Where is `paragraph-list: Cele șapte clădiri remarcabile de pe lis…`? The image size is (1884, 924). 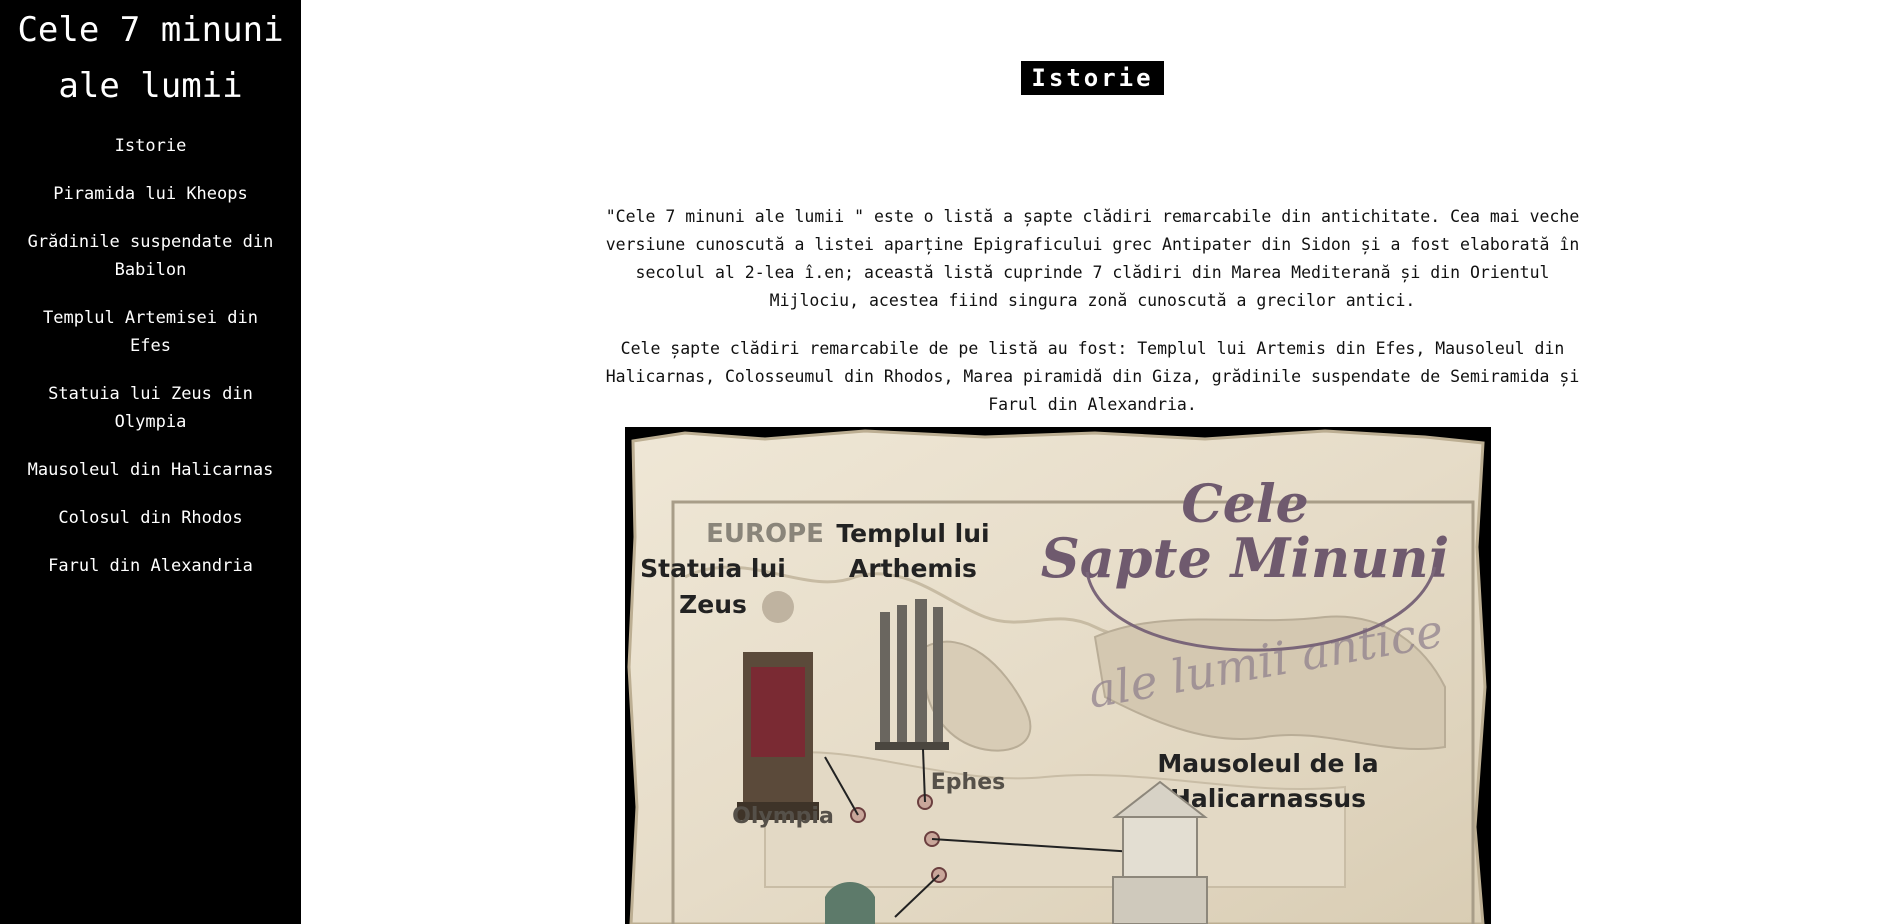 paragraph-list: Cele șapte clădiri remarcabile de pe lis… is located at coordinates (1092, 376).